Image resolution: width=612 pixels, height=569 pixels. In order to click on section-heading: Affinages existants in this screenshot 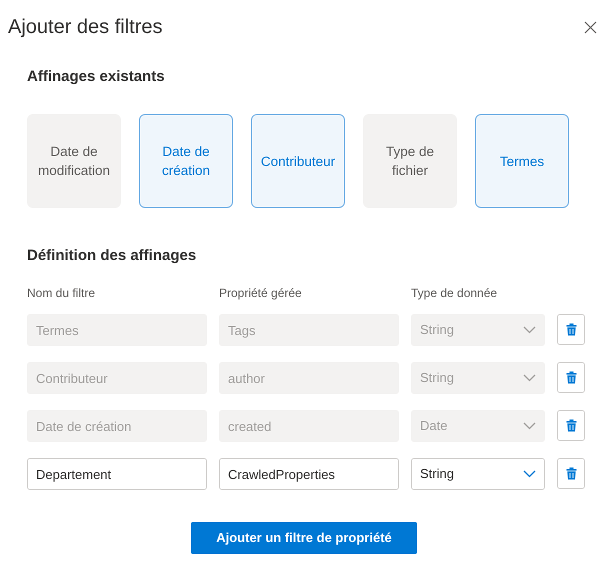, I will do `click(96, 77)`.